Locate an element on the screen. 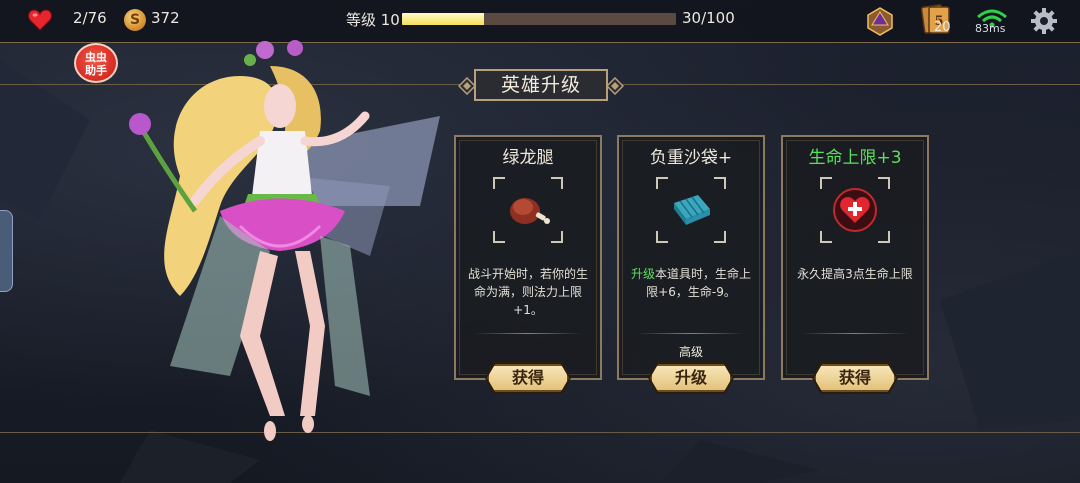  helper-label-1: 虫虫 is located at coordinates (96, 57).